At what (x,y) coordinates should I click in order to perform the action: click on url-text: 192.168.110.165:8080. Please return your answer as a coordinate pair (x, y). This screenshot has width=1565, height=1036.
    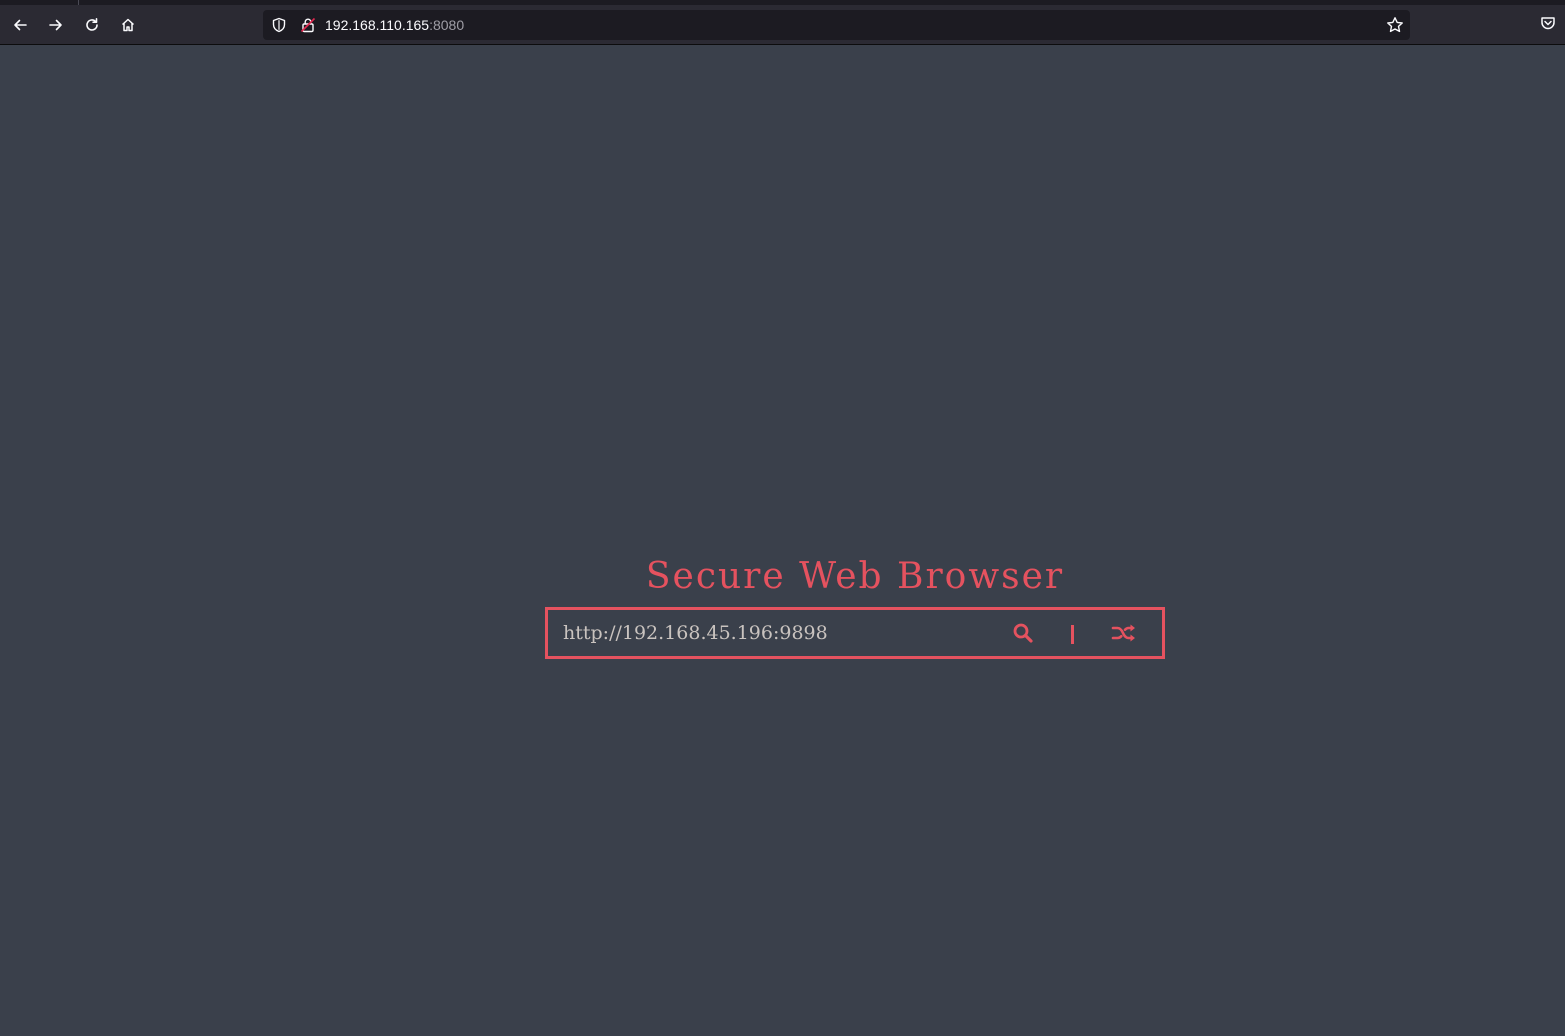
    Looking at the image, I should click on (394, 25).